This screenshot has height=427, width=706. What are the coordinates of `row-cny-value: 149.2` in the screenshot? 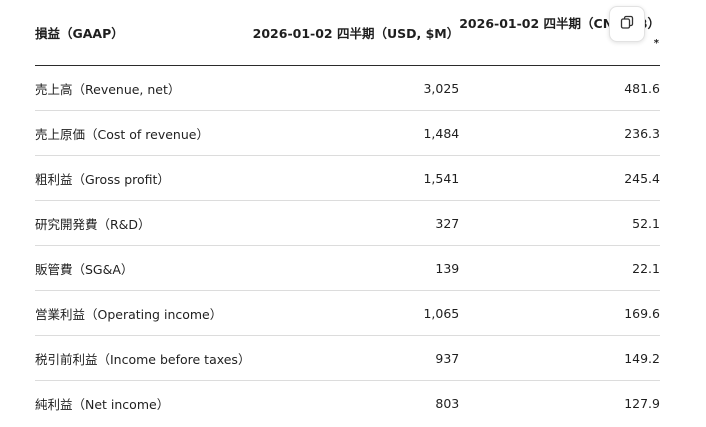 It's located at (559, 358).